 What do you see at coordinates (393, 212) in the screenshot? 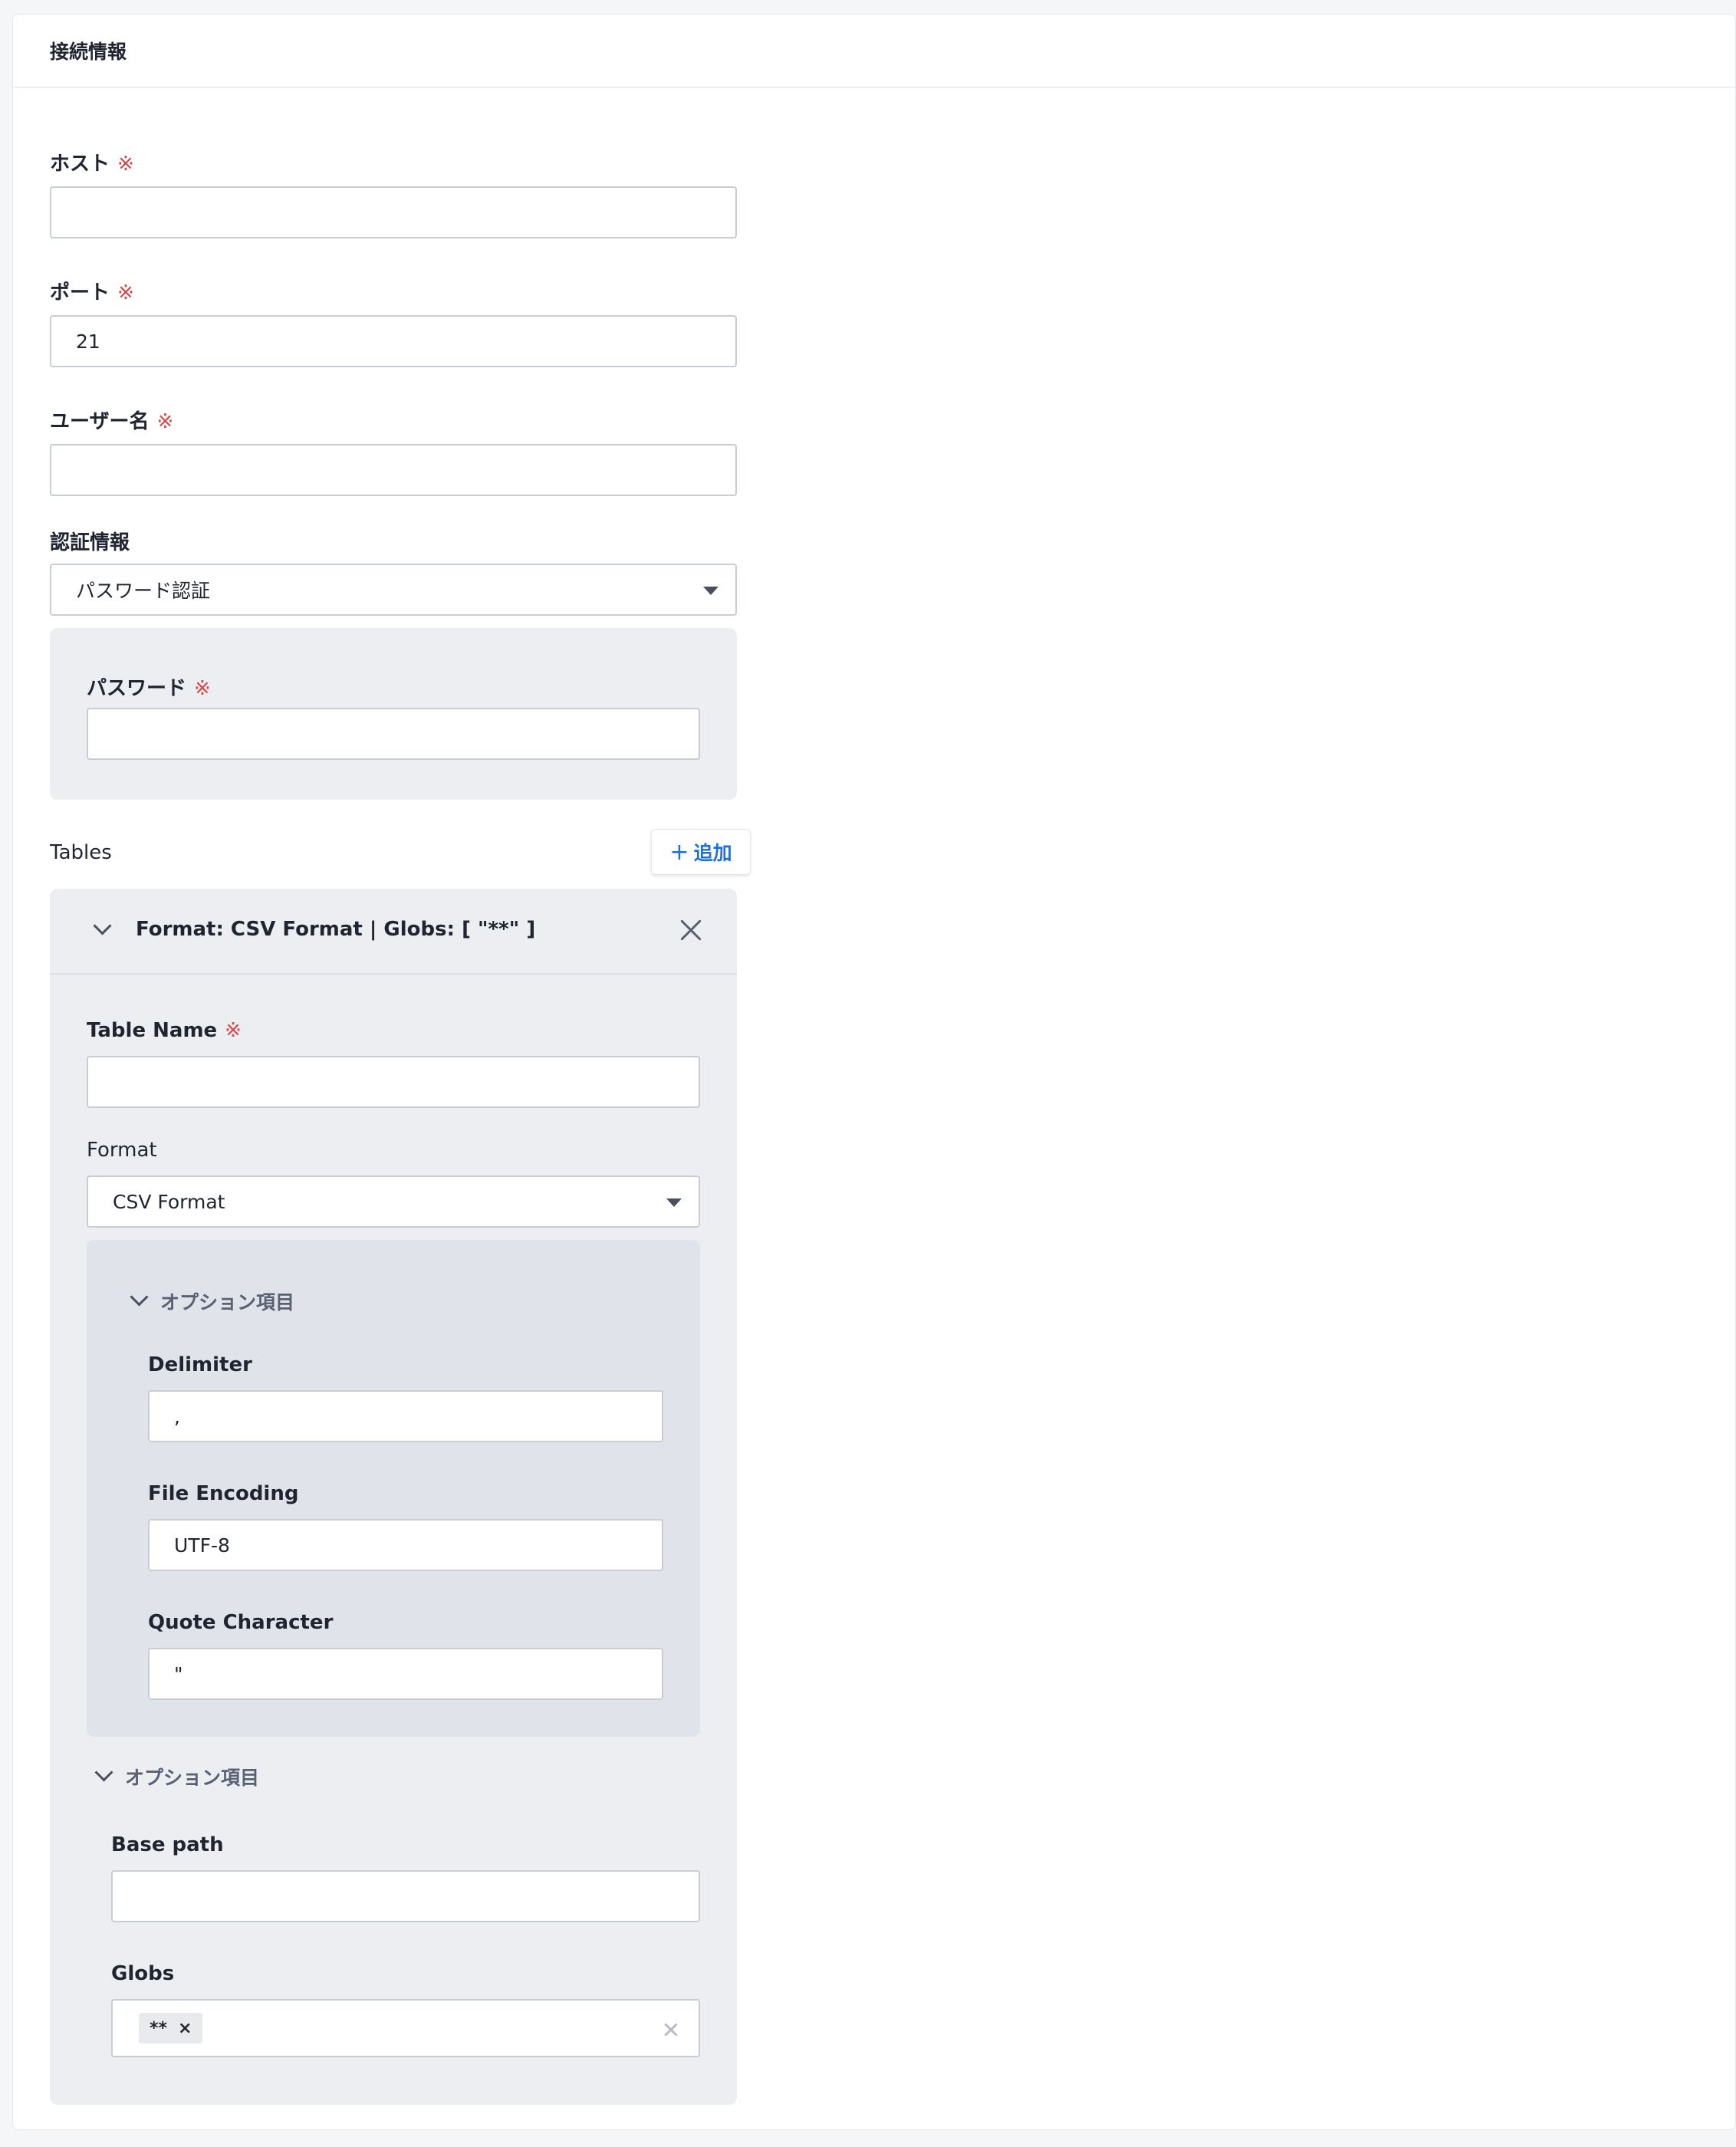
I see `host-input` at bounding box center [393, 212].